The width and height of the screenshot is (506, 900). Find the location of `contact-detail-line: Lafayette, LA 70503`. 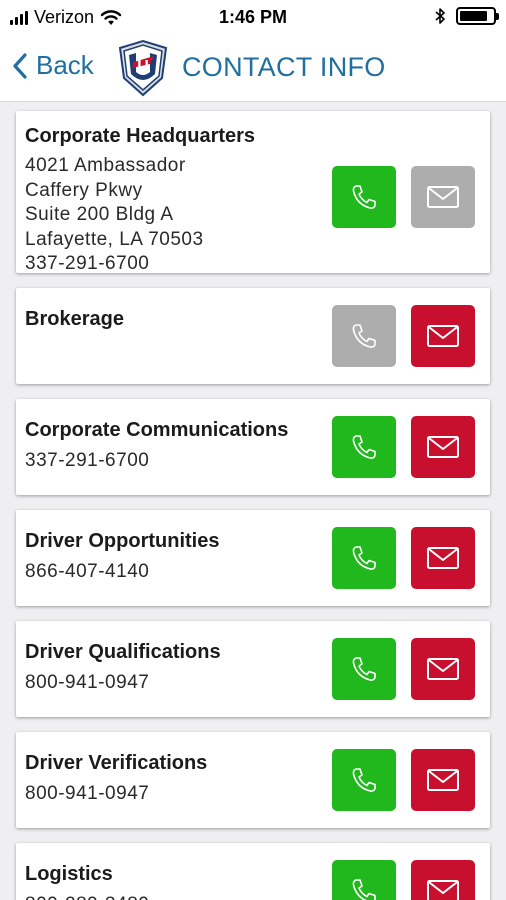

contact-detail-line: Lafayette, LA 70503 is located at coordinates (114, 239).